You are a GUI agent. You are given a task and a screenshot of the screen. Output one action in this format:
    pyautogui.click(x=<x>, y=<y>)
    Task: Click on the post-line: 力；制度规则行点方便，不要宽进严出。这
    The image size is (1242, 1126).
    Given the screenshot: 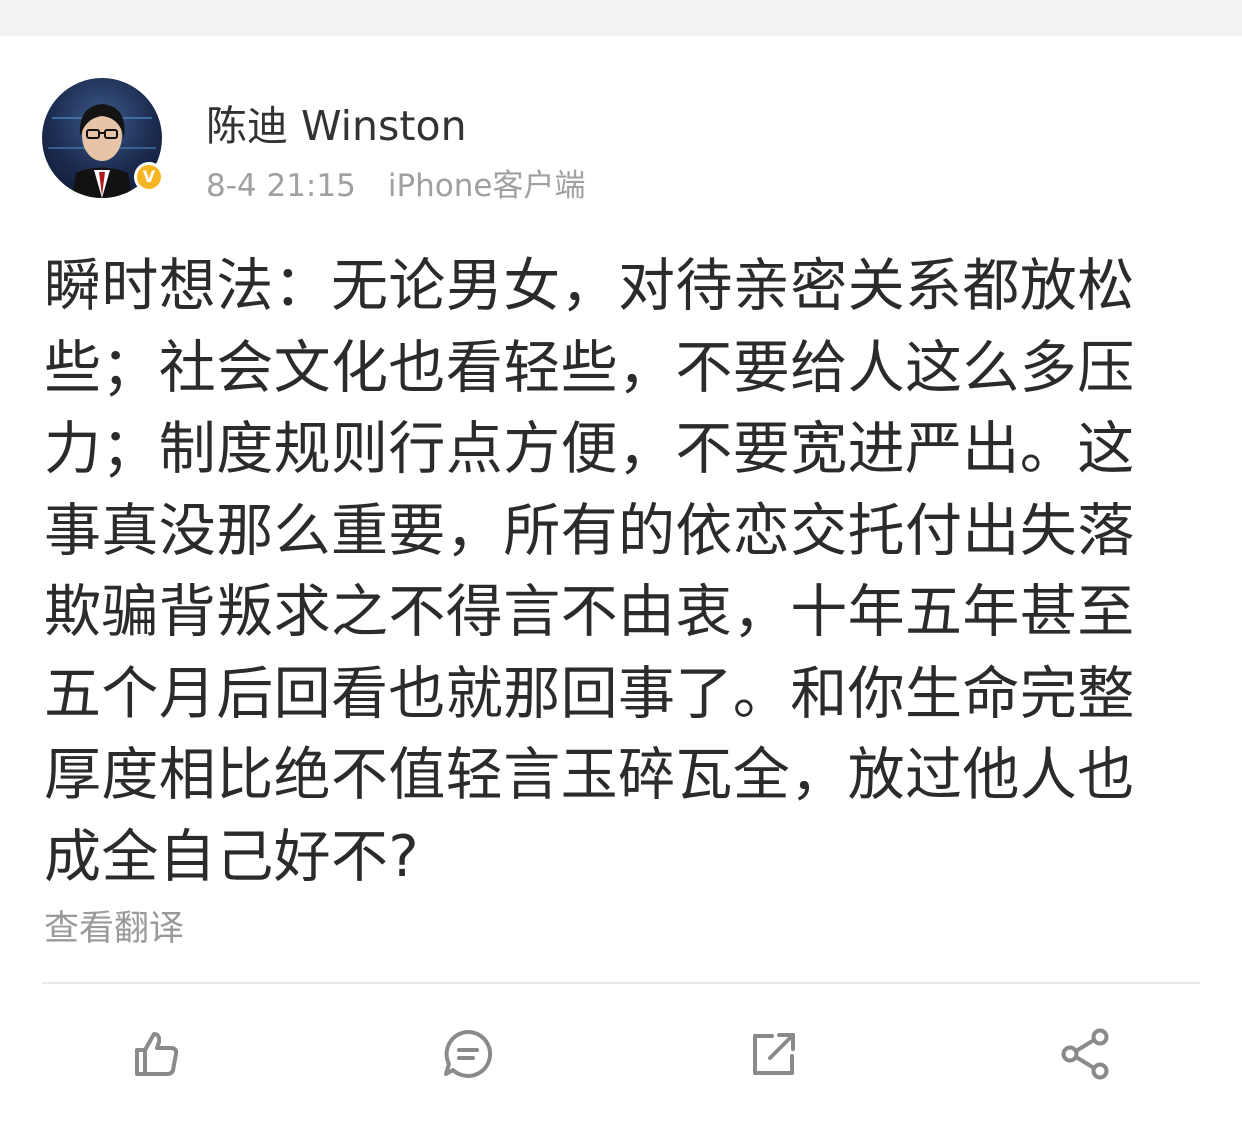 What is the action you would take?
    pyautogui.click(x=589, y=449)
    